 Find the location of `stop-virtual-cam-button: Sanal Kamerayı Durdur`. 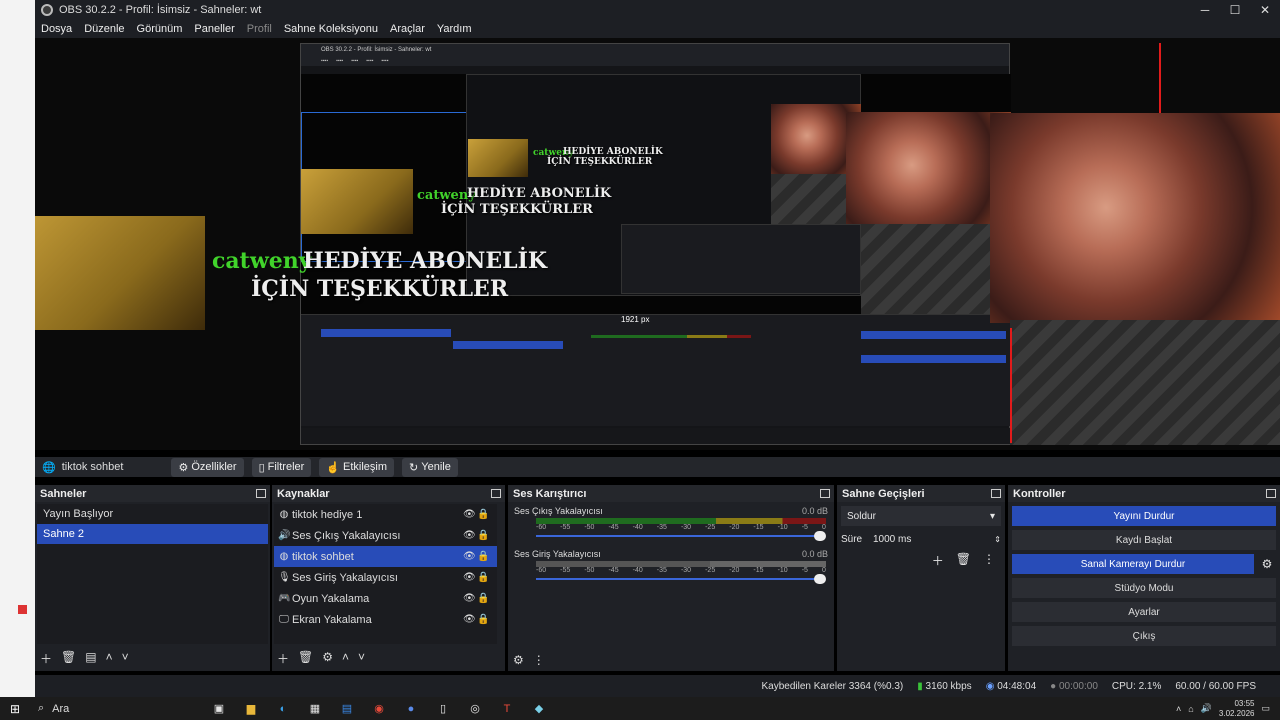

stop-virtual-cam-button: Sanal Kamerayı Durdur is located at coordinates (1133, 564).